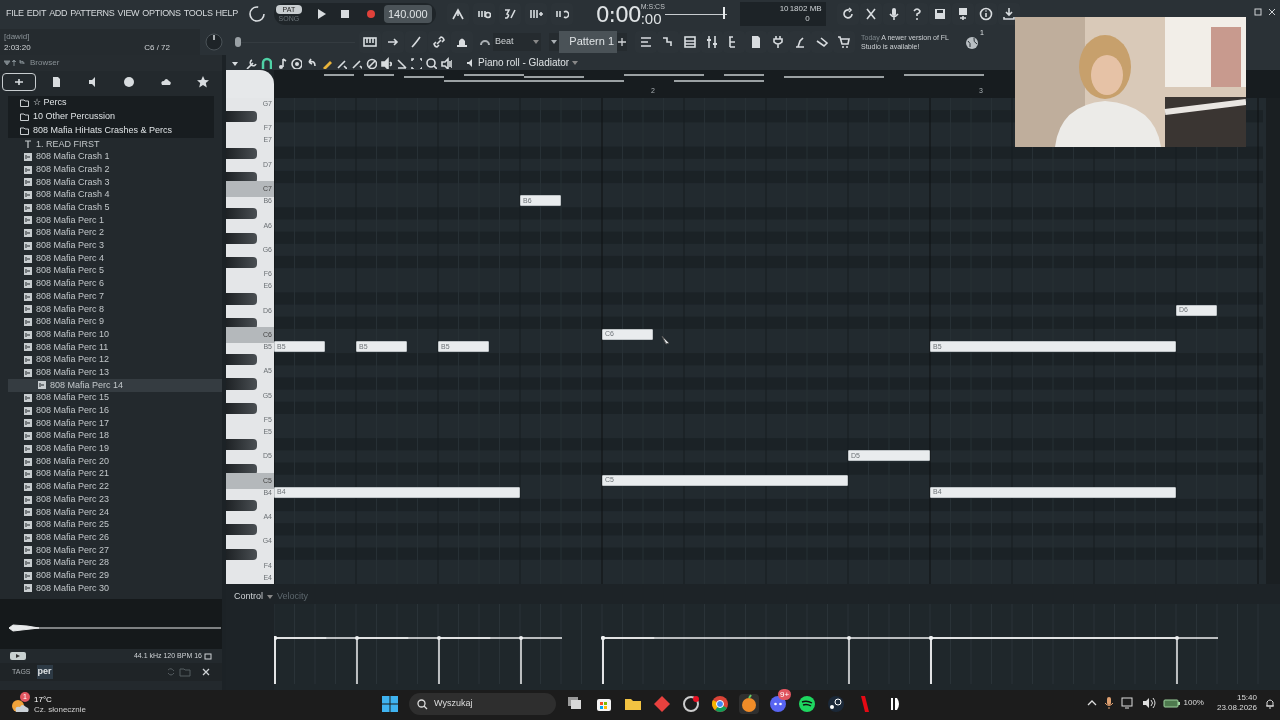  I want to click on browser-file: 808 Mafia Perc 11, so click(111, 347).